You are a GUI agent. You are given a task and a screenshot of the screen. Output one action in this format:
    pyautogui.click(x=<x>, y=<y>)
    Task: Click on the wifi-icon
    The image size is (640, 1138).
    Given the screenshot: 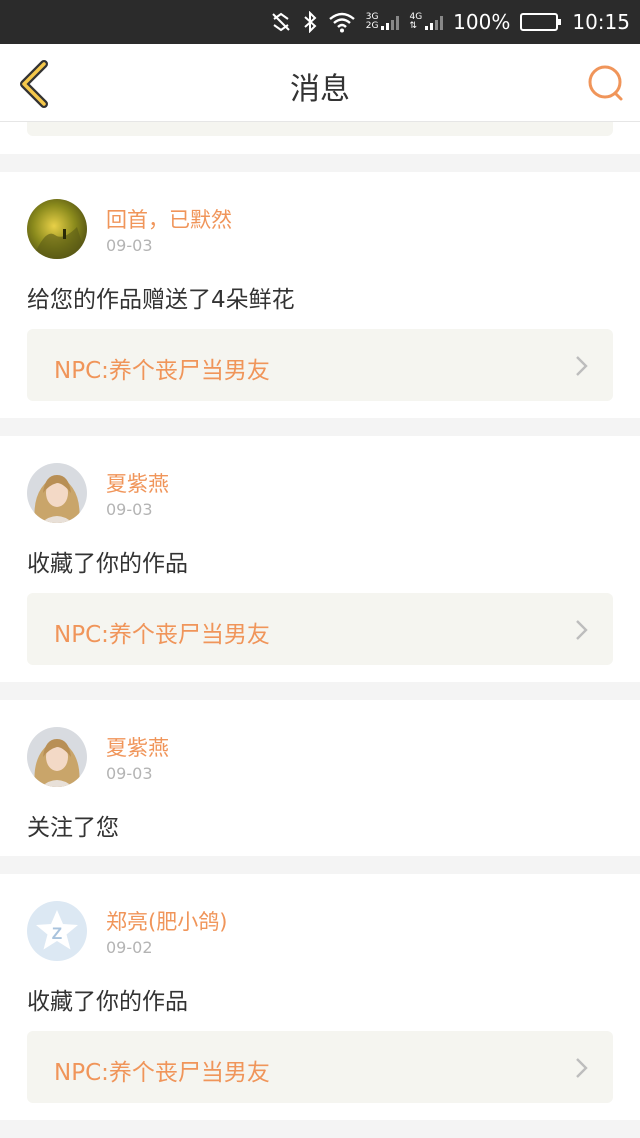 What is the action you would take?
    pyautogui.click(x=342, y=22)
    